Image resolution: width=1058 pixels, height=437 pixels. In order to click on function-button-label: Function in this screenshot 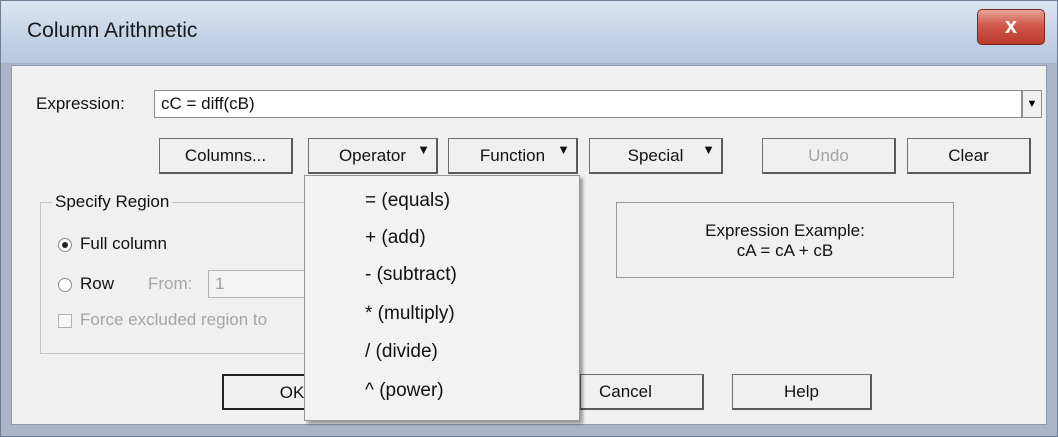, I will do `click(512, 155)`.